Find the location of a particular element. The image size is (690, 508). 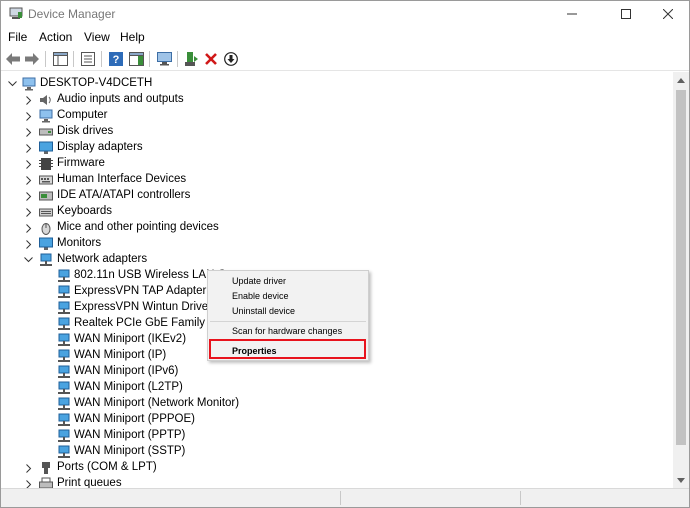

window-title: Device Manager is located at coordinates (72, 14).